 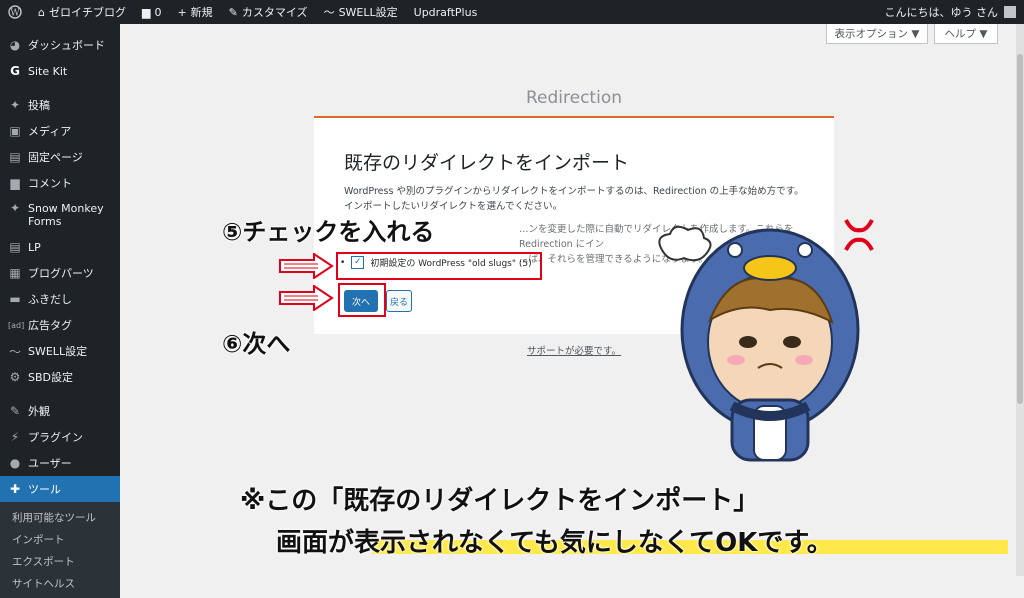 I want to click on sidebar-item-comments: ▆コメント, so click(x=60, y=183).